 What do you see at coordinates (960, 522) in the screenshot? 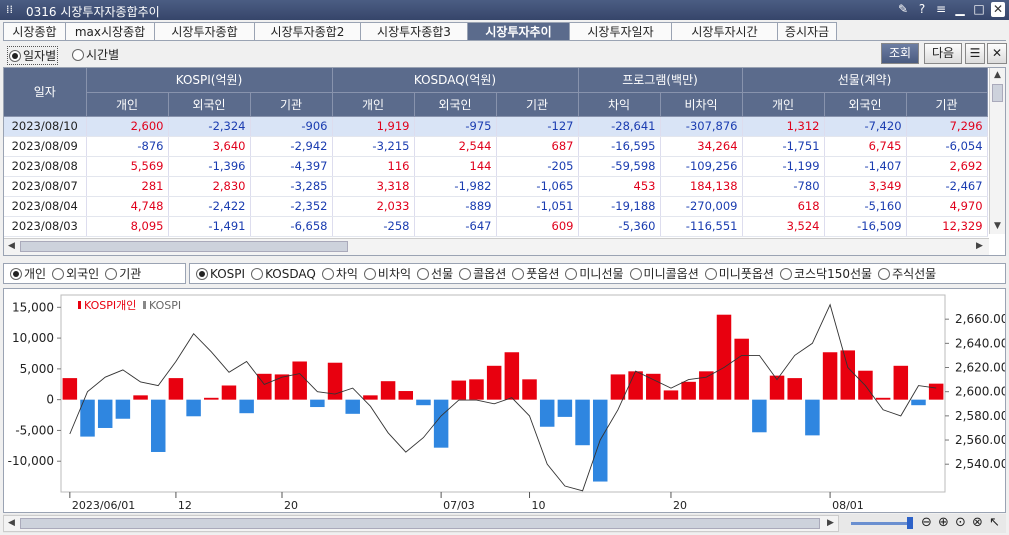
I see `zoom-fit-icon: ⊙` at bounding box center [960, 522].